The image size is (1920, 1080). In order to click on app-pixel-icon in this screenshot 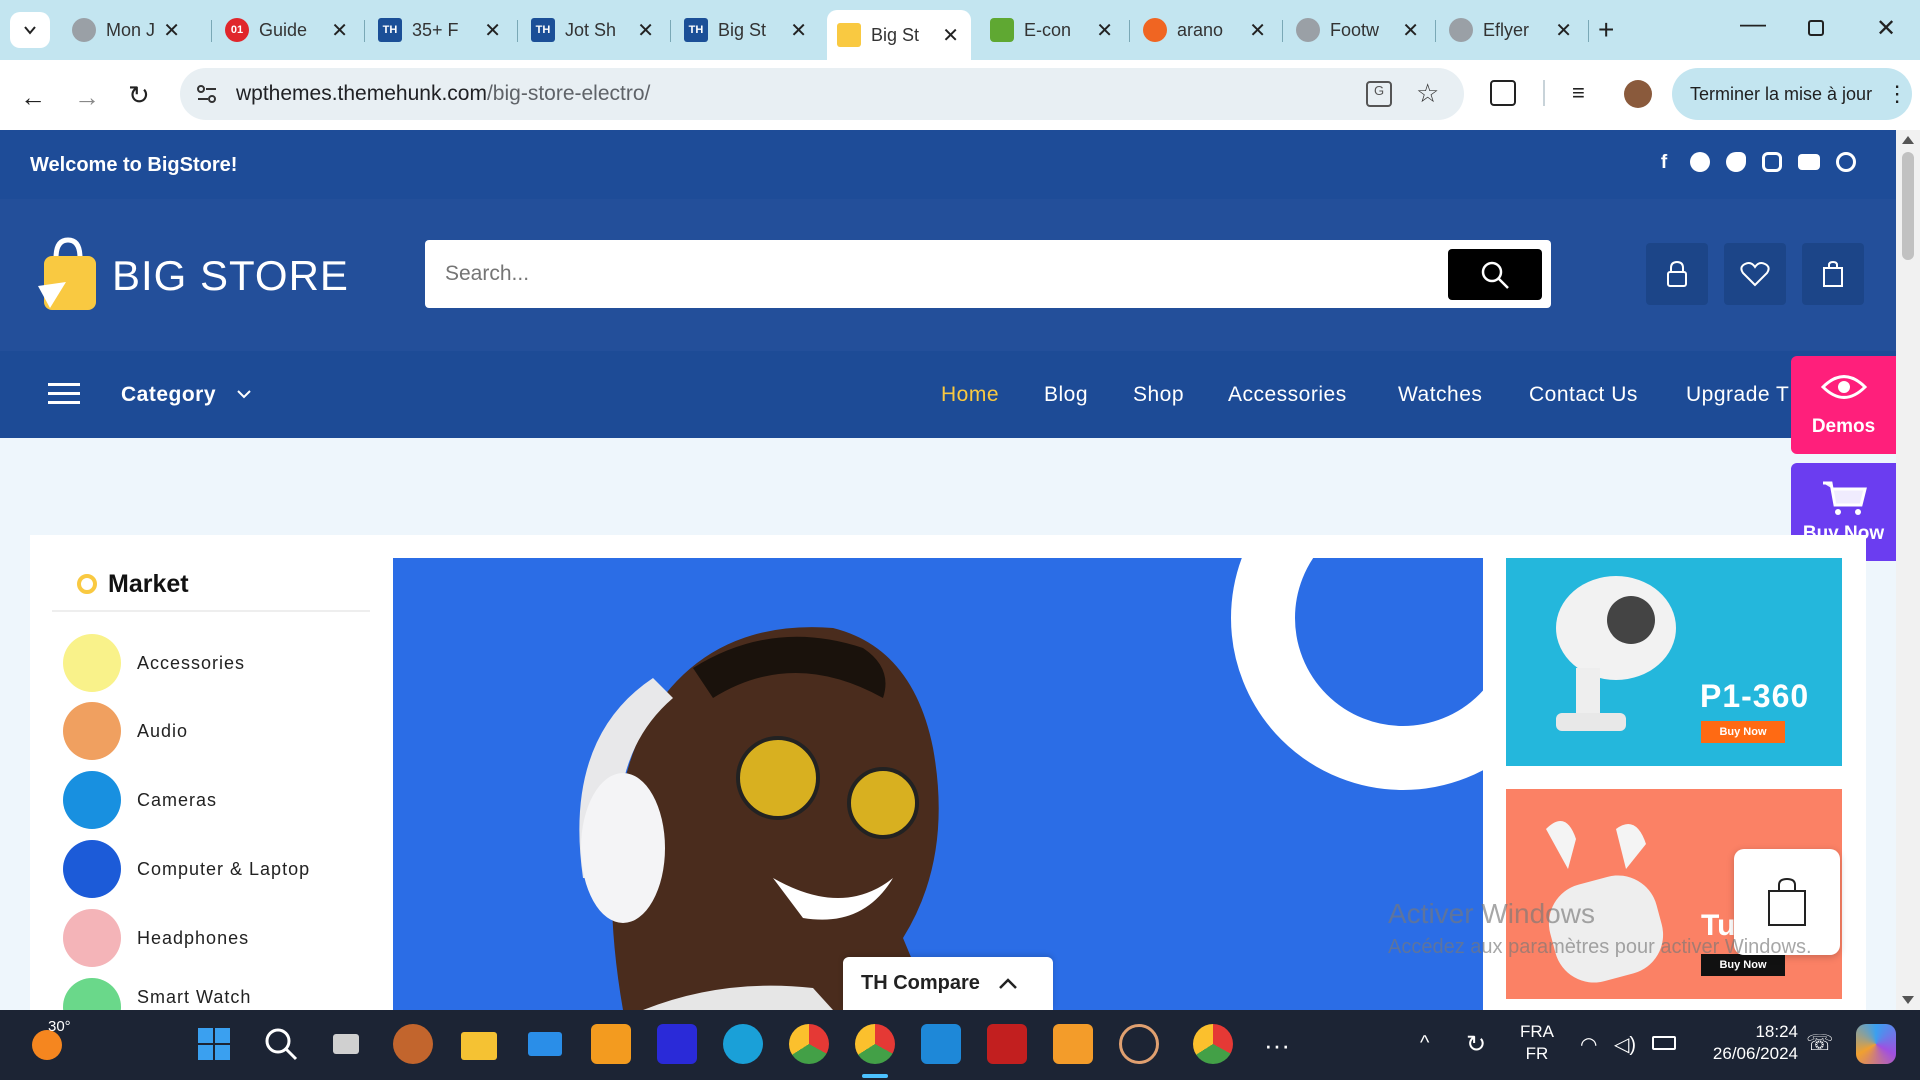, I will do `click(677, 1044)`.